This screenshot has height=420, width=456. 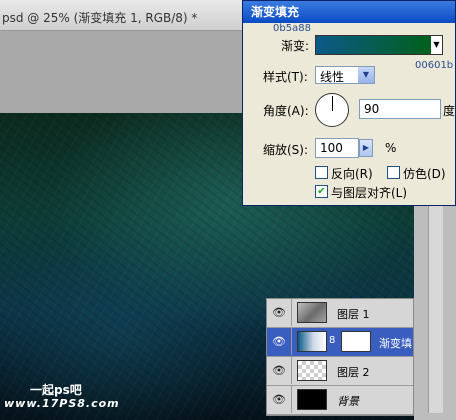 I want to click on angle-unit: 度, so click(x=449, y=111).